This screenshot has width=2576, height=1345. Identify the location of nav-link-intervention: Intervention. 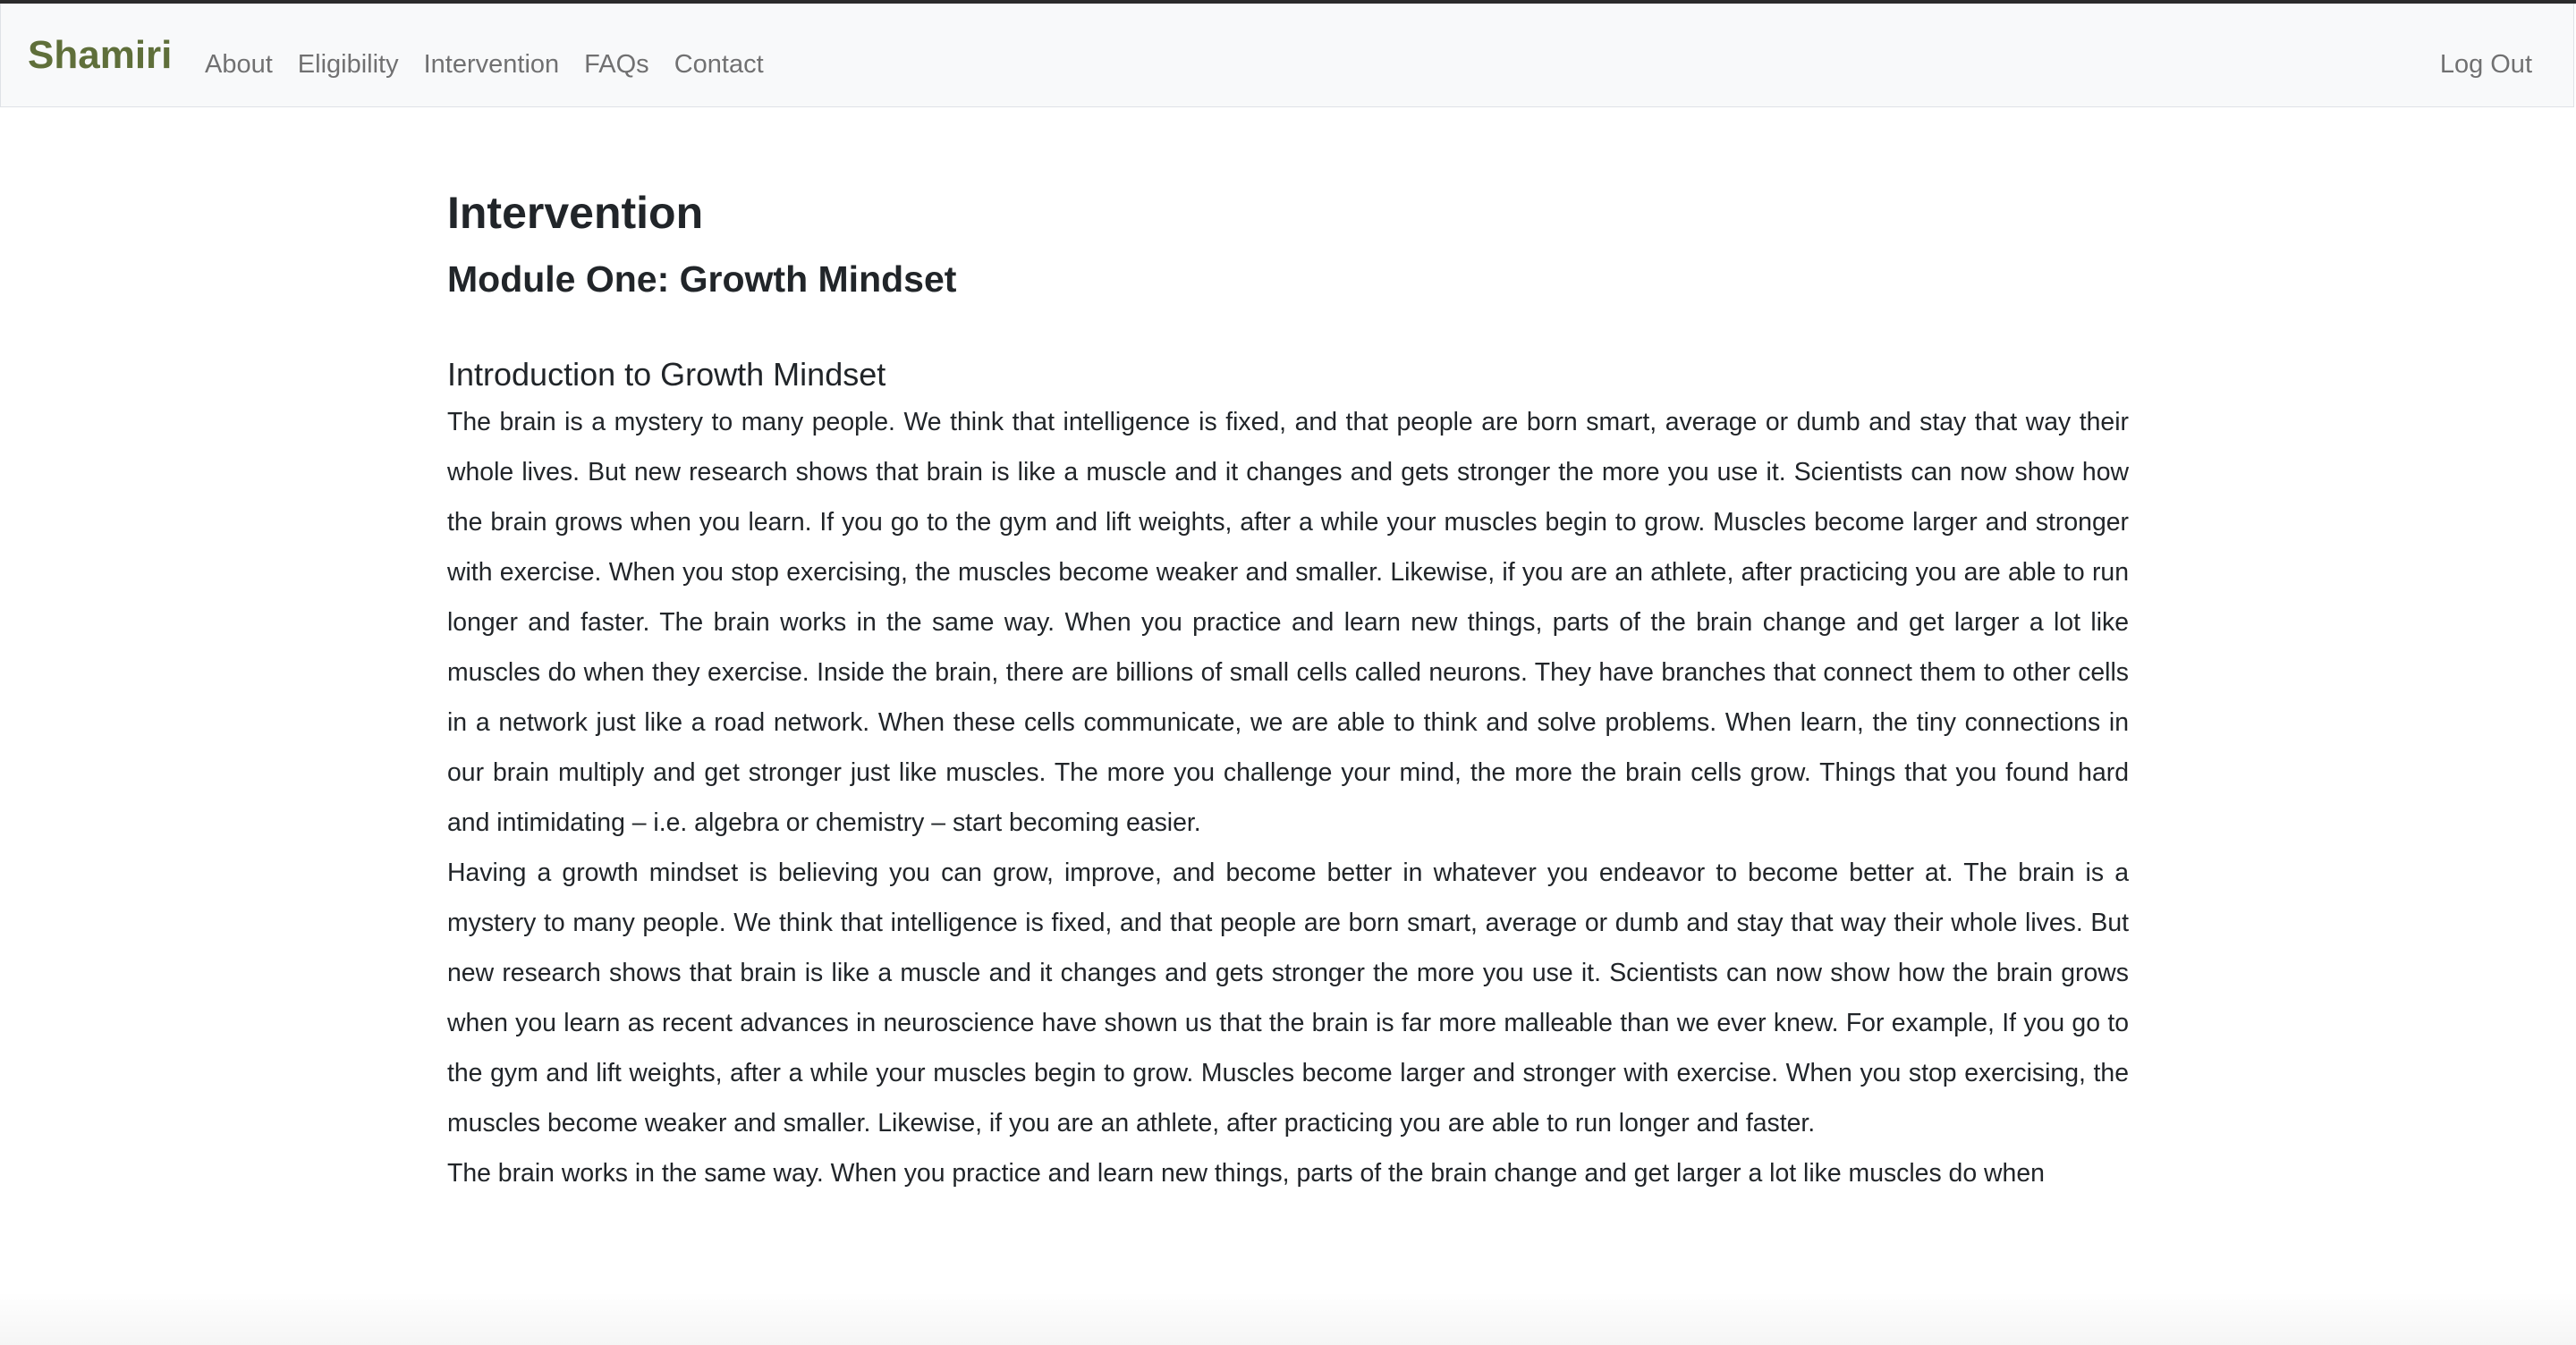
(492, 64).